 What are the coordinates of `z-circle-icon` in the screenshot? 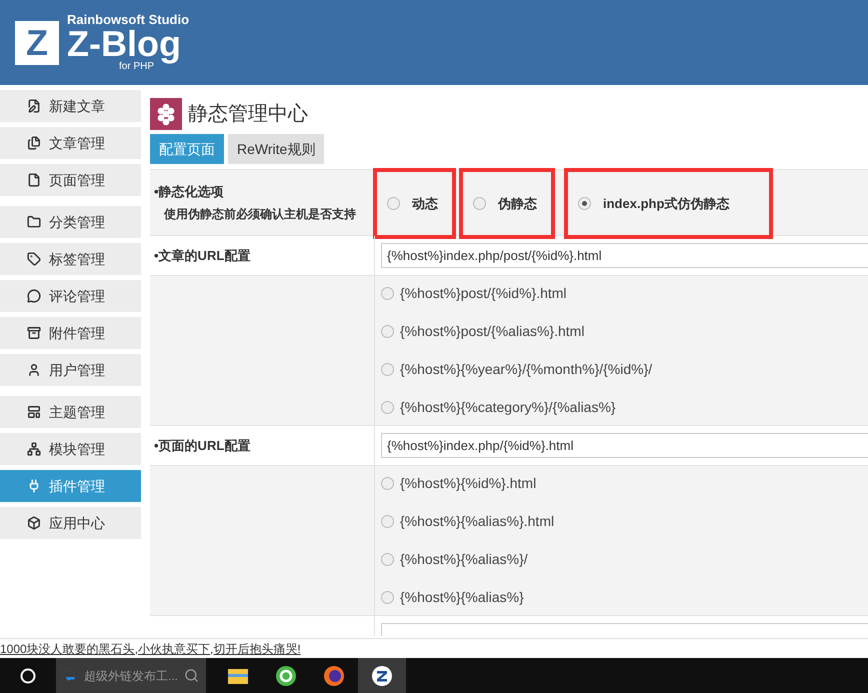 It's located at (382, 675).